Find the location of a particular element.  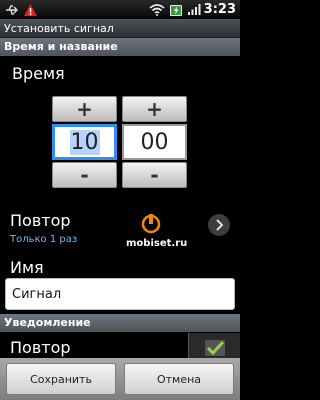

status-bar: 3:23 is located at coordinates (120, 9).